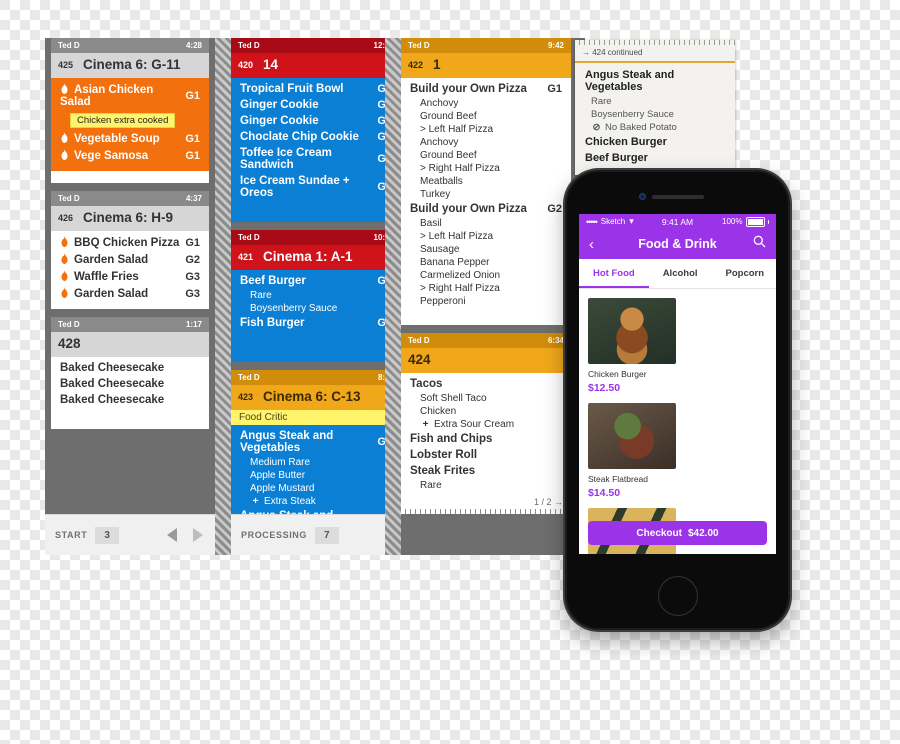  I want to click on tab-popcorn: Popcorn, so click(744, 273).